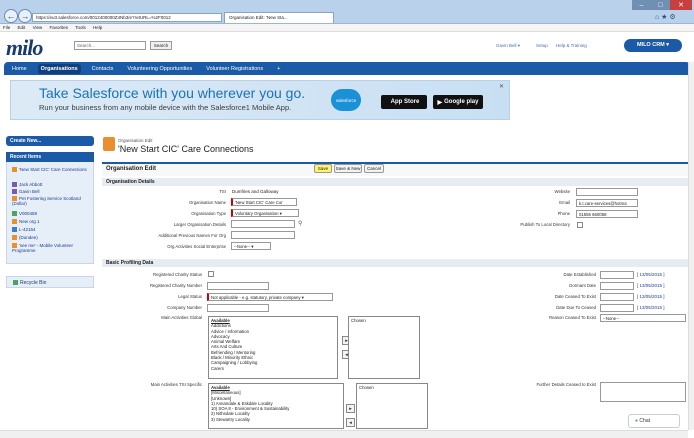 This screenshot has height=438, width=694. Describe the element at coordinates (222, 191) in the screenshot. I see `tsi-label: TSI` at that location.